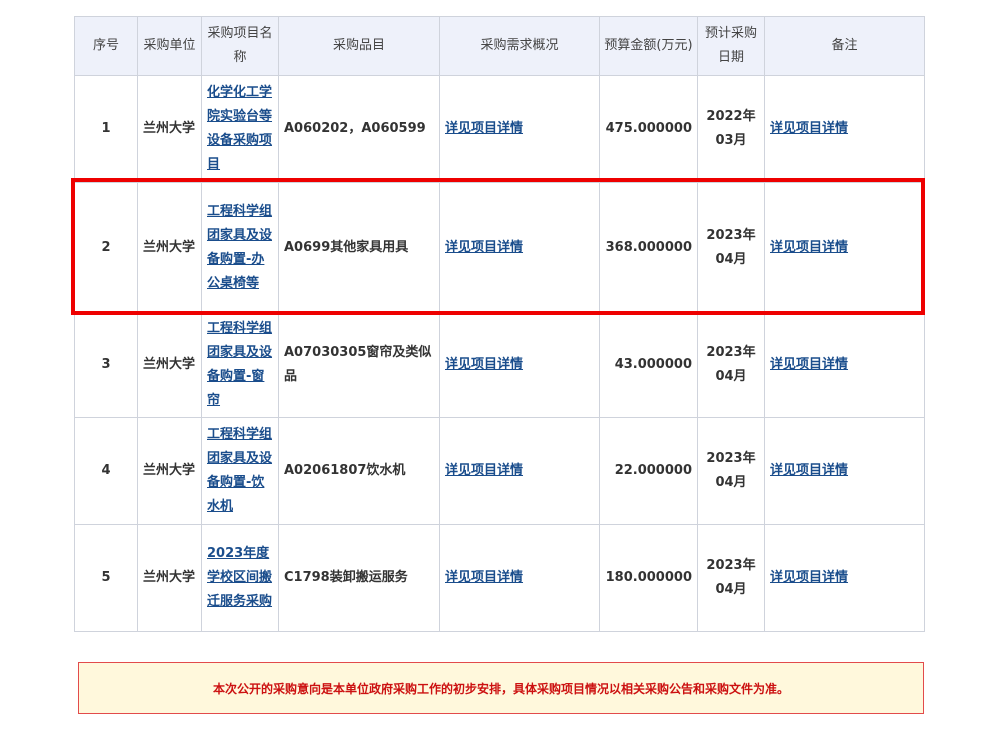 The height and width of the screenshot is (747, 998). What do you see at coordinates (359, 471) in the screenshot?
I see `row-item: A02061807饮水机` at bounding box center [359, 471].